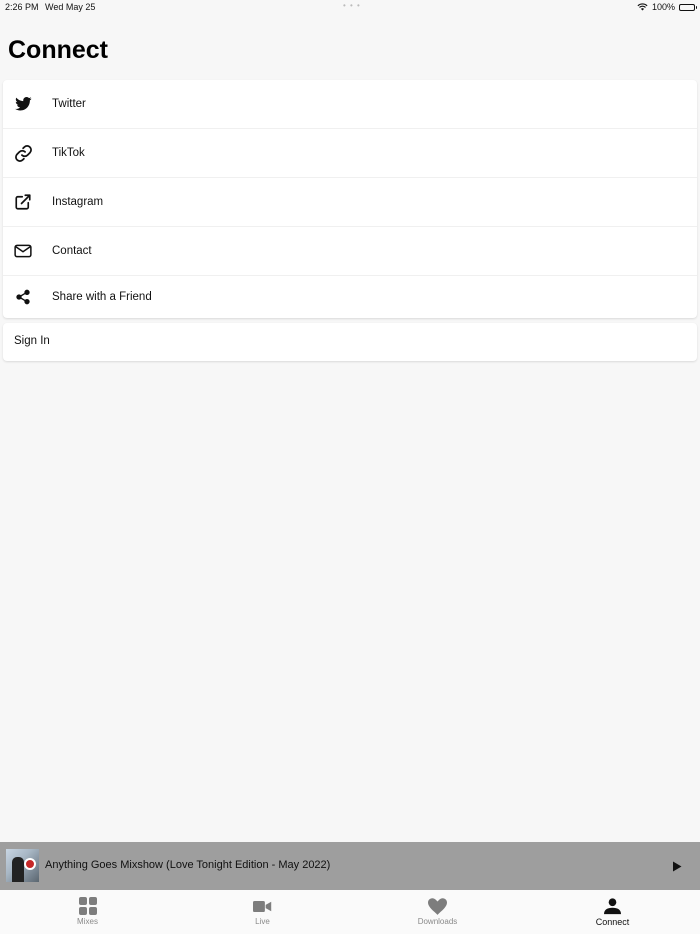 The width and height of the screenshot is (700, 934). I want to click on grid-icon, so click(88, 906).